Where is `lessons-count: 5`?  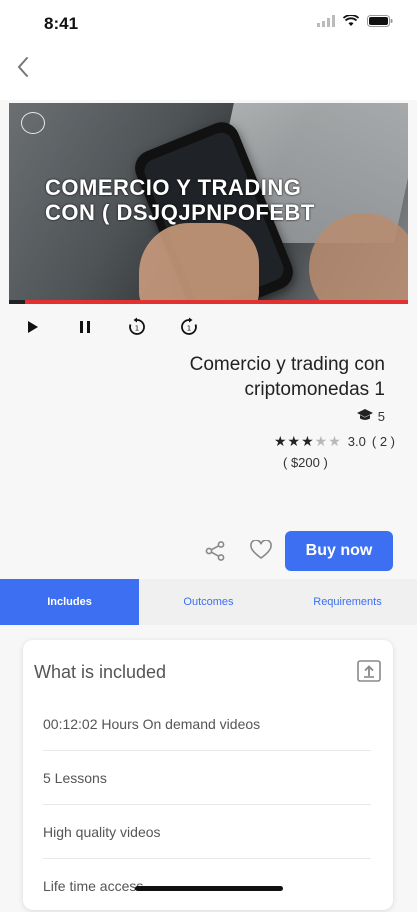
lessons-count: 5 is located at coordinates (370, 416).